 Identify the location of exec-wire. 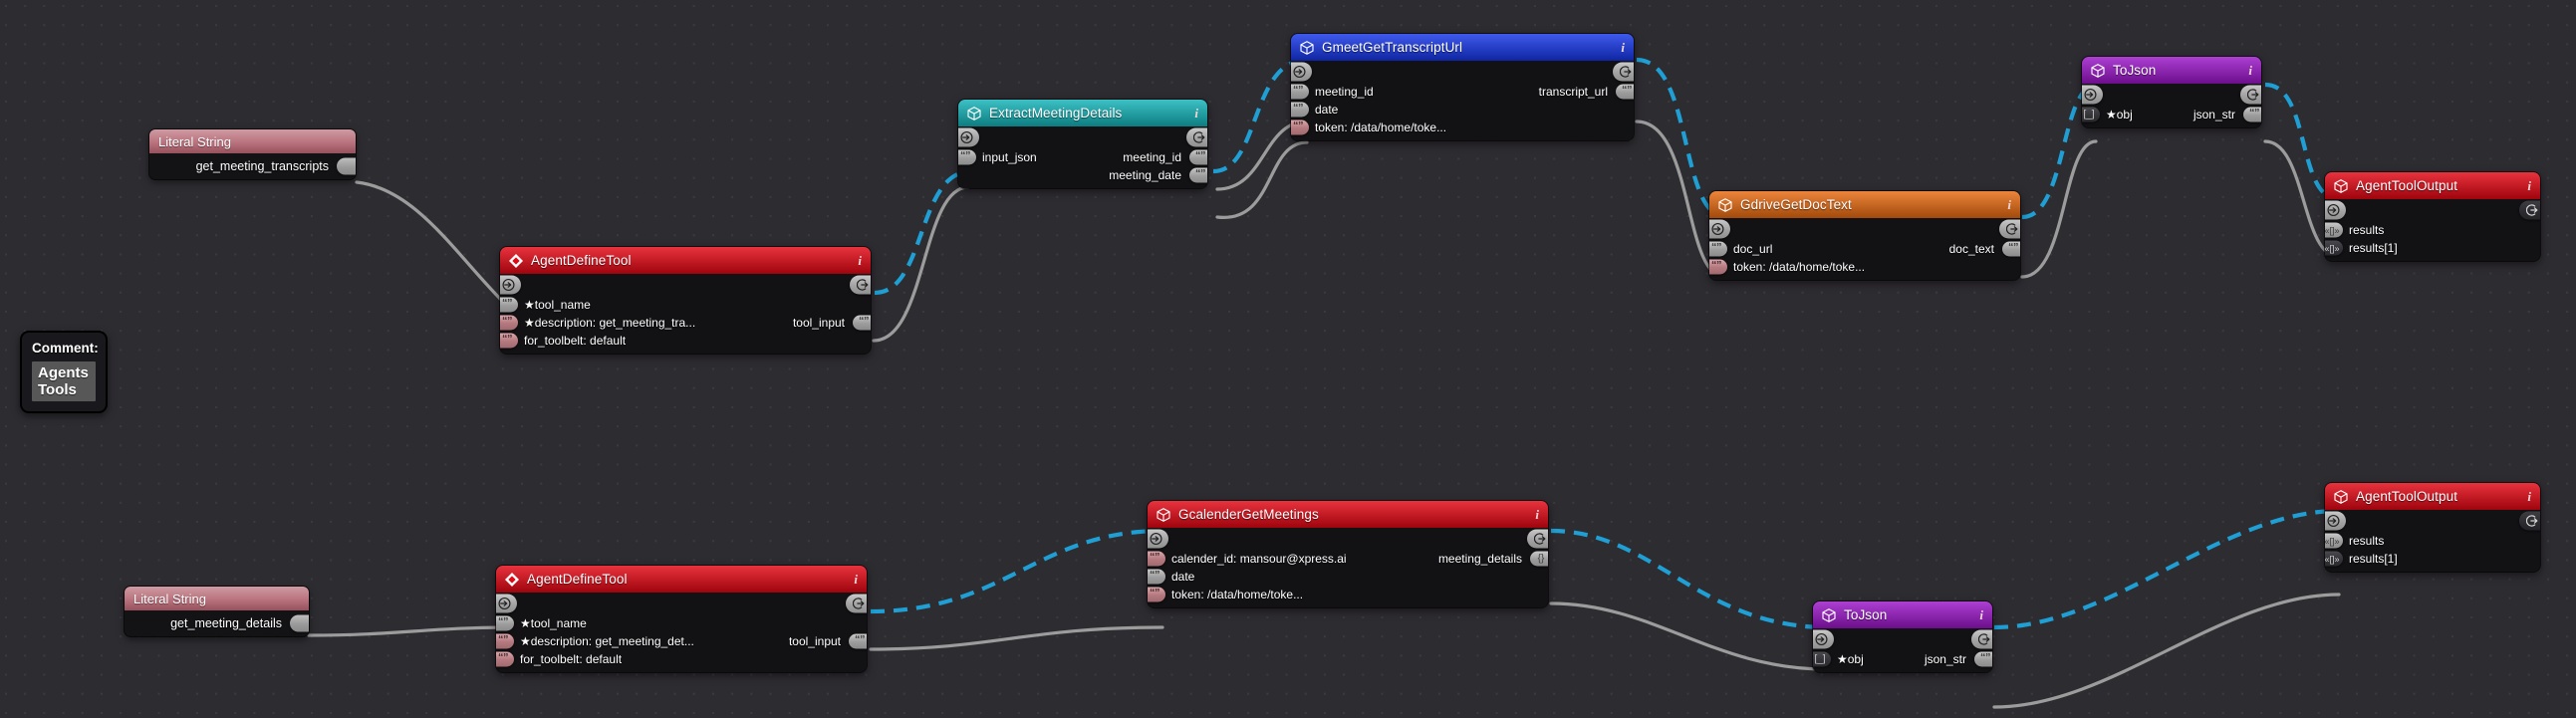
(923, 232).